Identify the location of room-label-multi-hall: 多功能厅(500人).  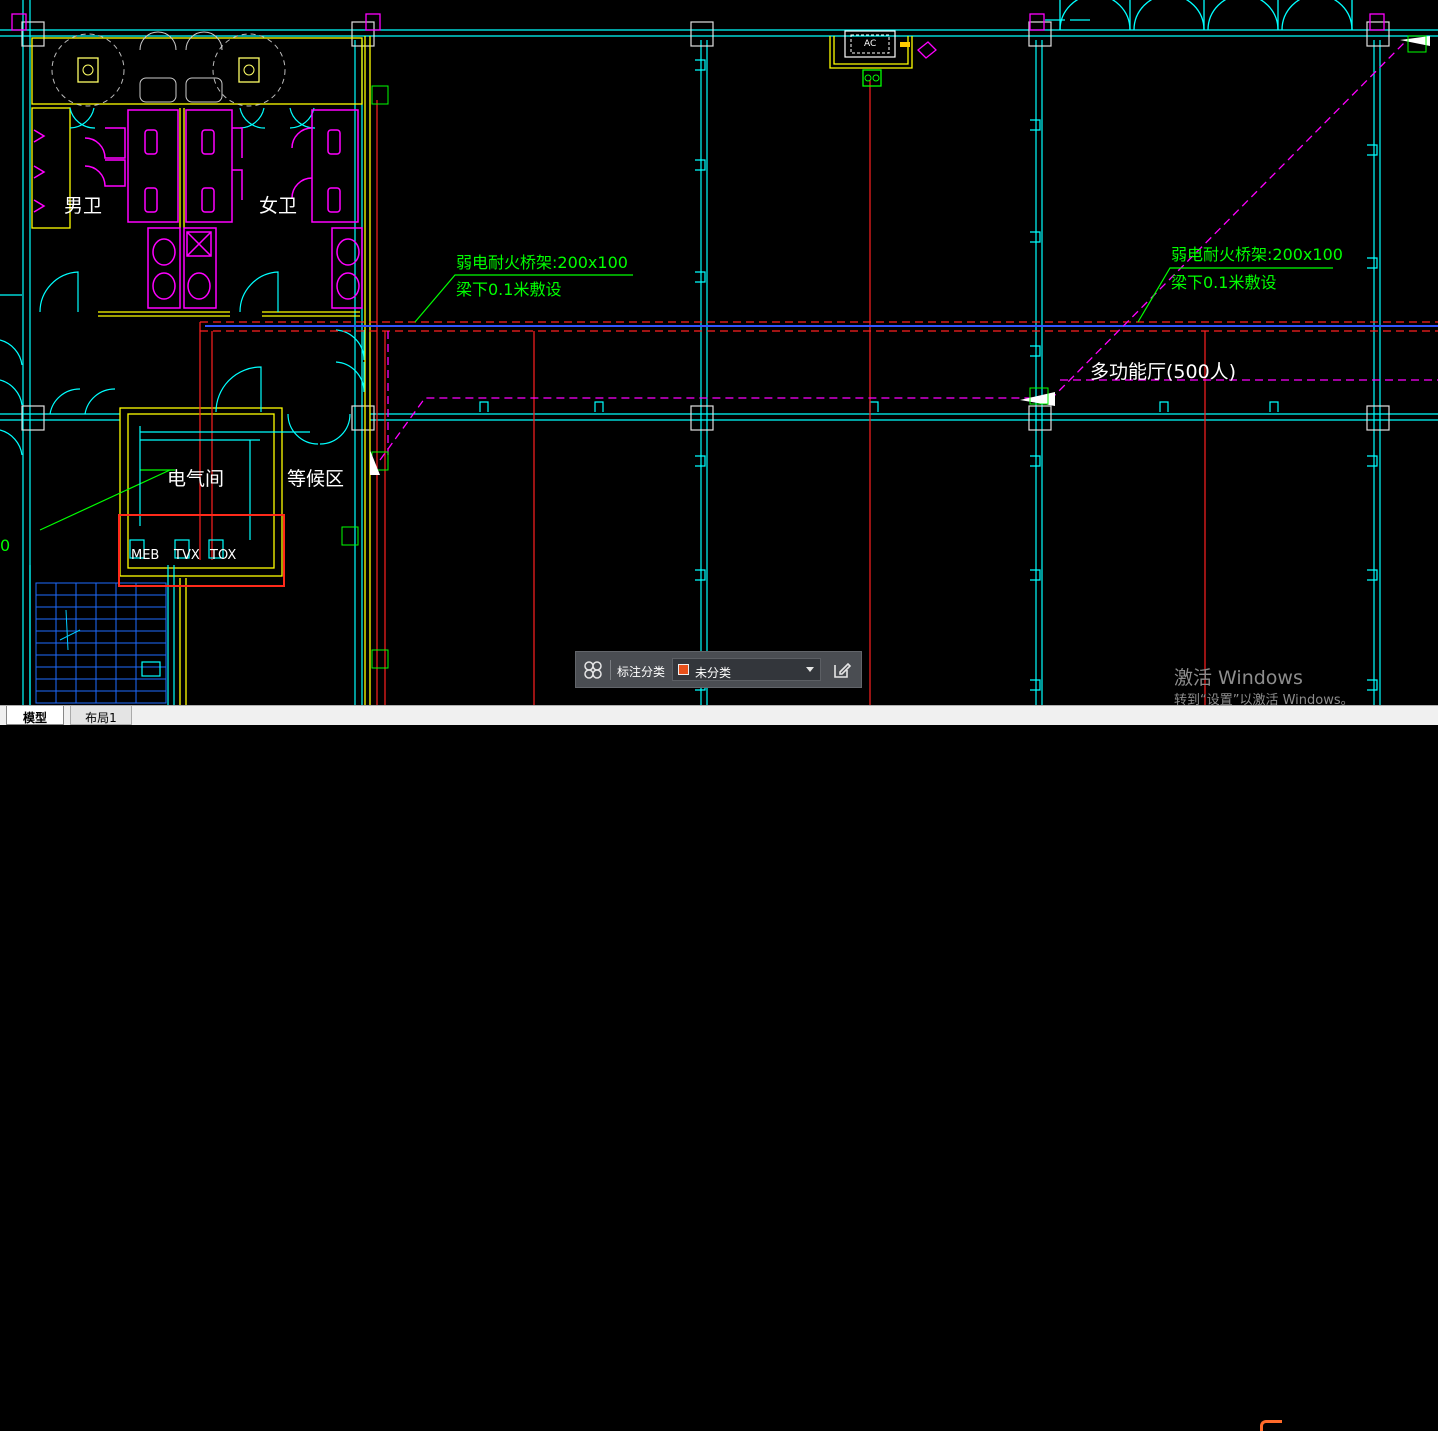
(1163, 372).